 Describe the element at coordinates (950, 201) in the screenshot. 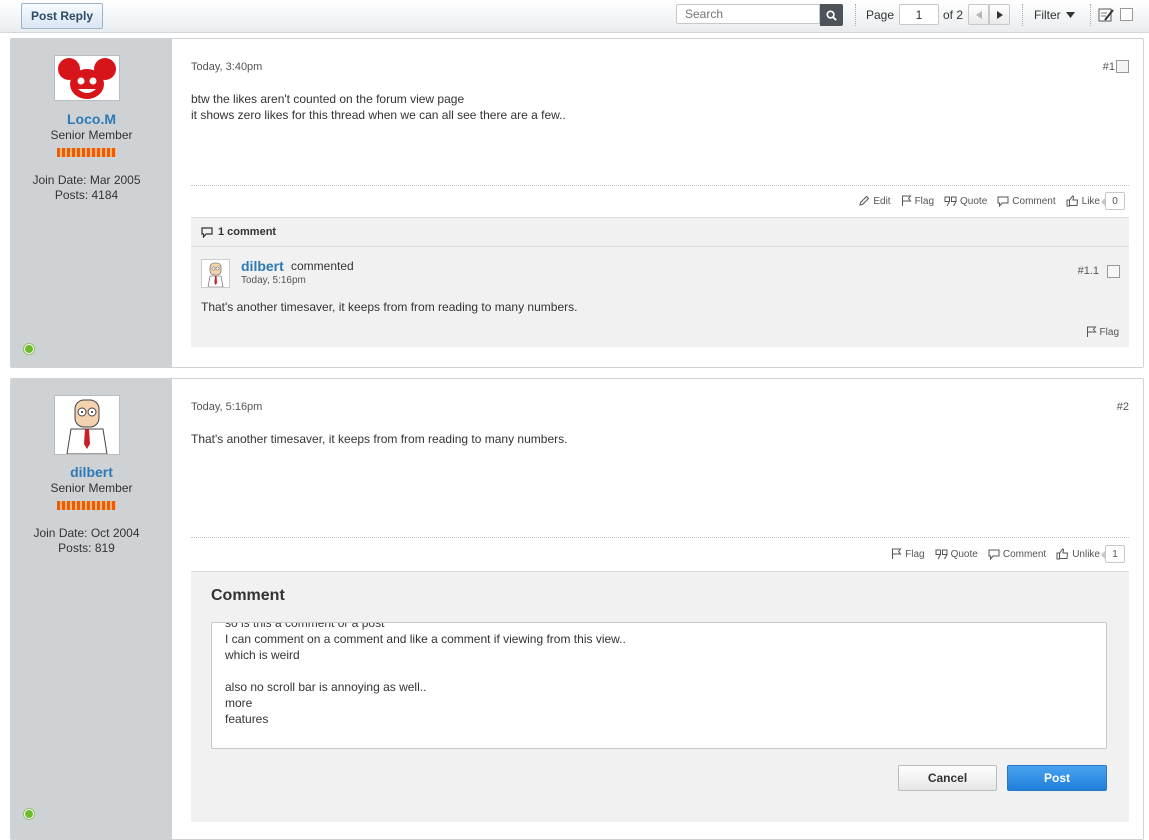

I see `quote-icon` at that location.